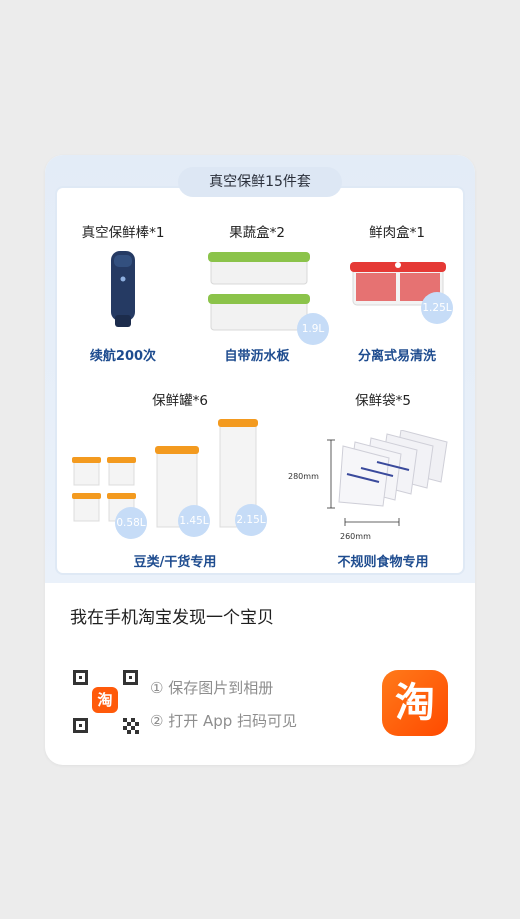 The height and width of the screenshot is (919, 520). I want to click on qr-pattern, so click(131, 726).